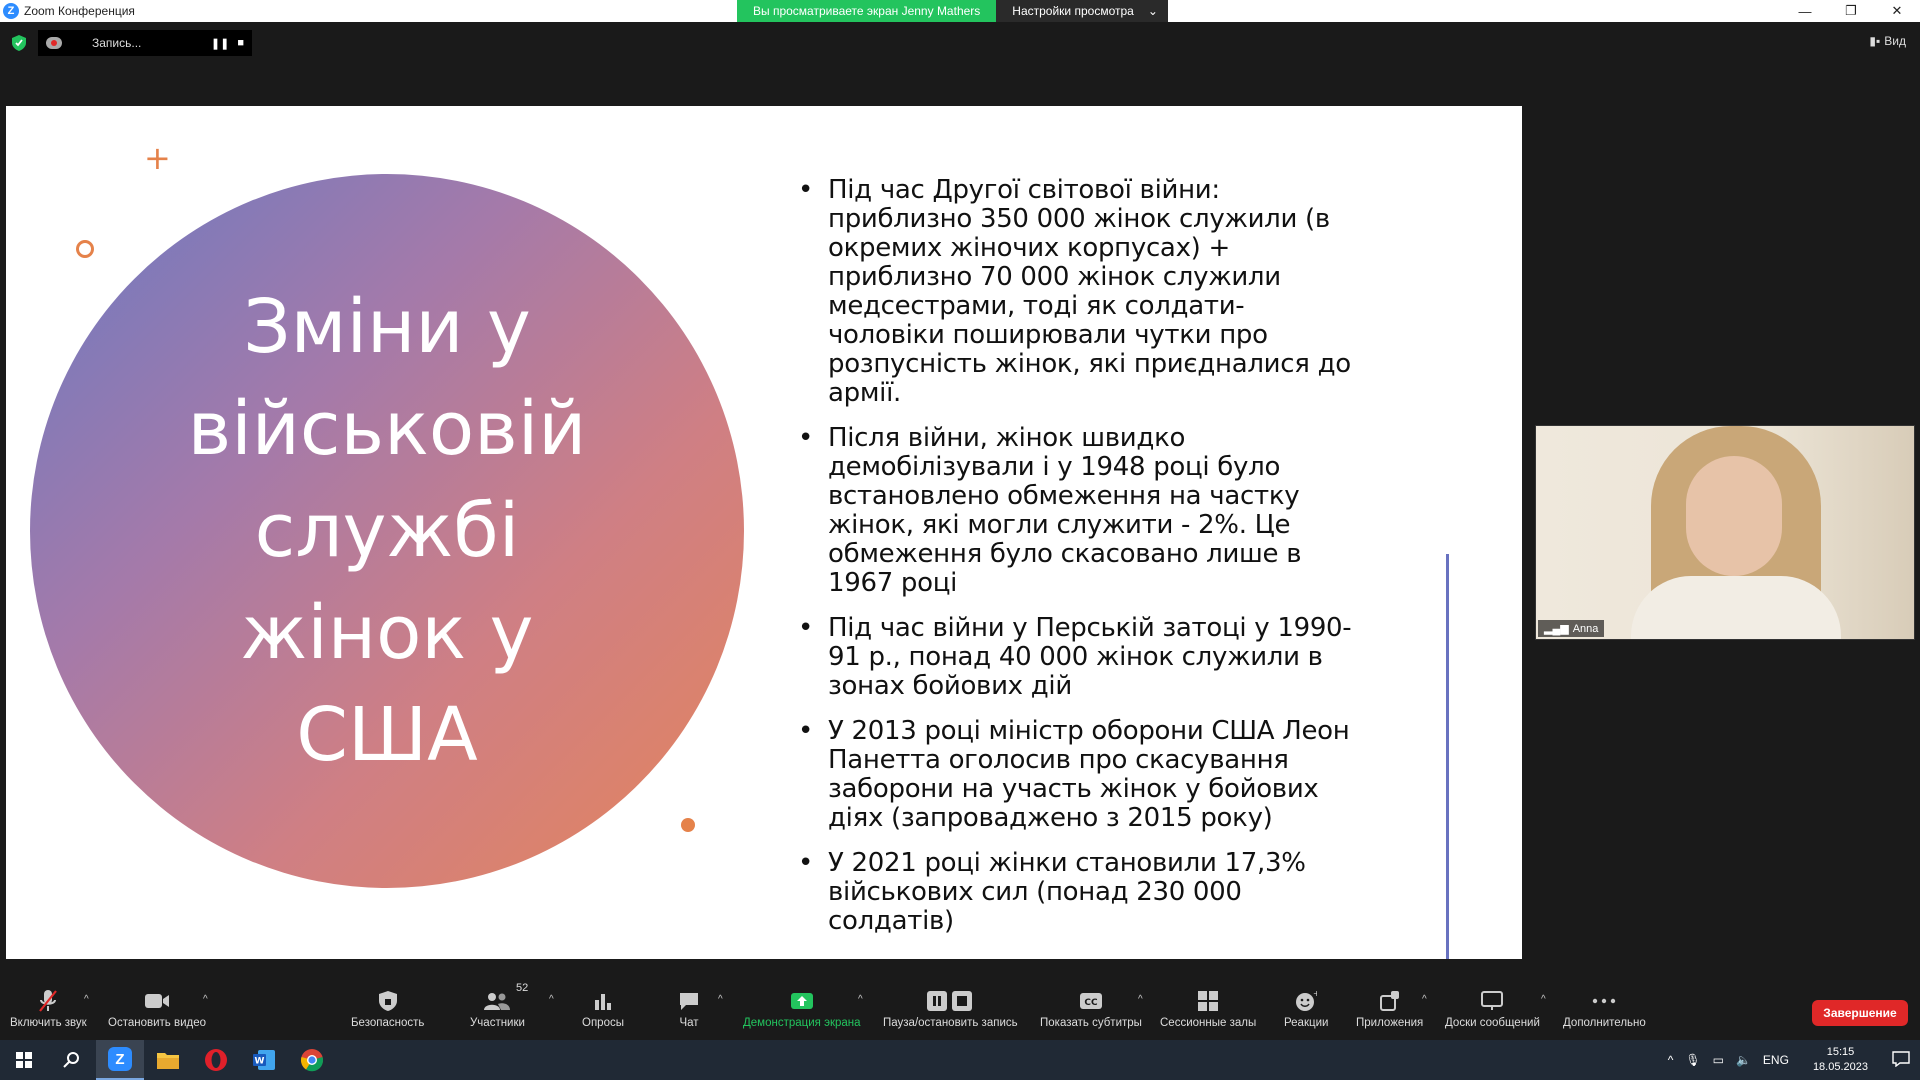 The image size is (1920, 1080). What do you see at coordinates (388, 1023) in the screenshot?
I see `security-label: Безопасность` at bounding box center [388, 1023].